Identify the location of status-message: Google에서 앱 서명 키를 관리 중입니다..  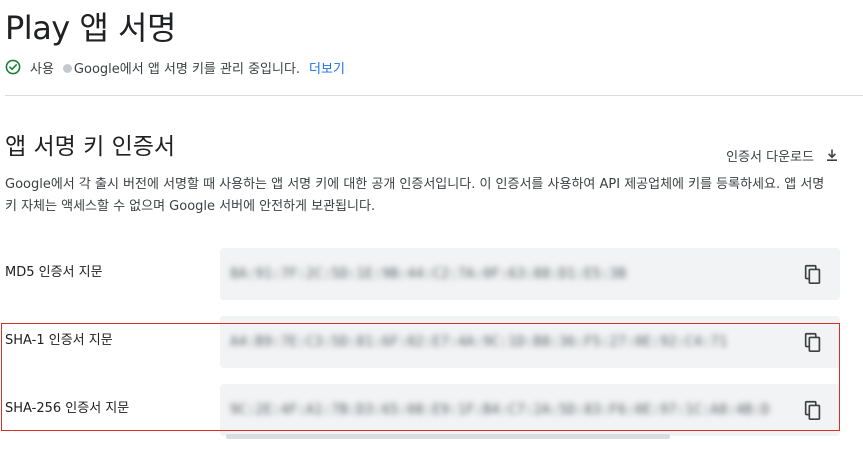
(187, 69).